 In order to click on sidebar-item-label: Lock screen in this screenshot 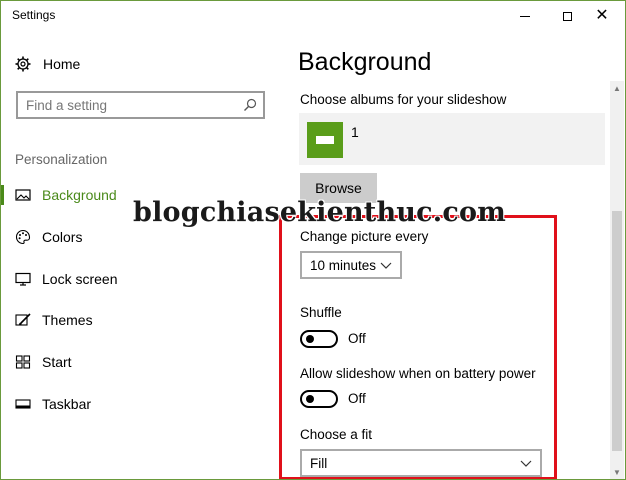, I will do `click(80, 279)`.